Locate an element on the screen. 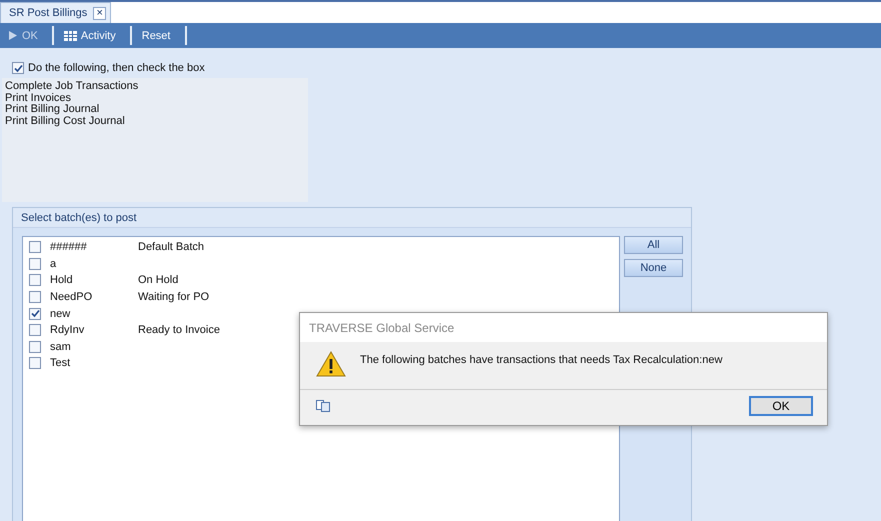 The height and width of the screenshot is (521, 881). instruction-step: Complete Job Transactions is located at coordinates (156, 86).